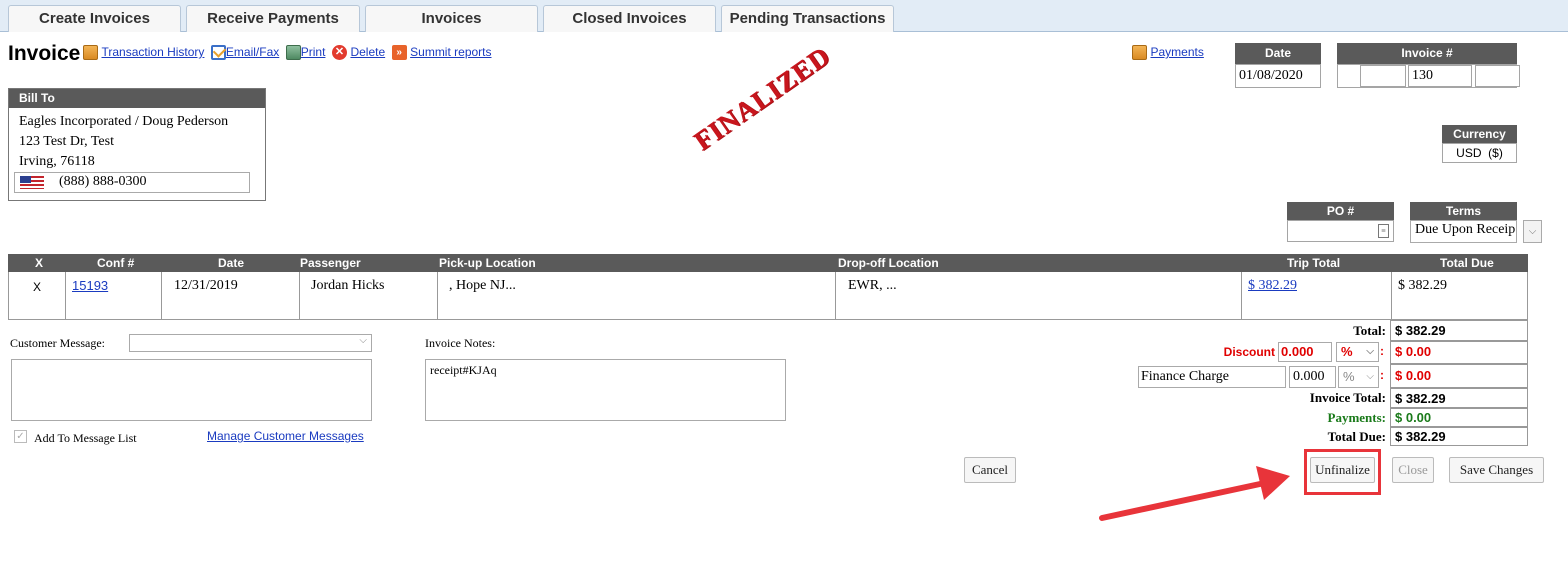  I want to click on passenger-cell: Jordan Hicks, so click(368, 295).